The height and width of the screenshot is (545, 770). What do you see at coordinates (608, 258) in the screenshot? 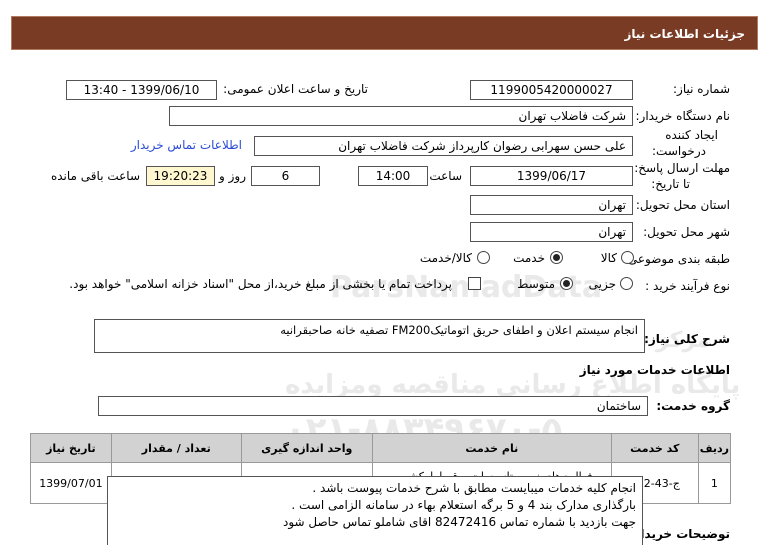
I see `category-option-goods: کالا` at bounding box center [608, 258].